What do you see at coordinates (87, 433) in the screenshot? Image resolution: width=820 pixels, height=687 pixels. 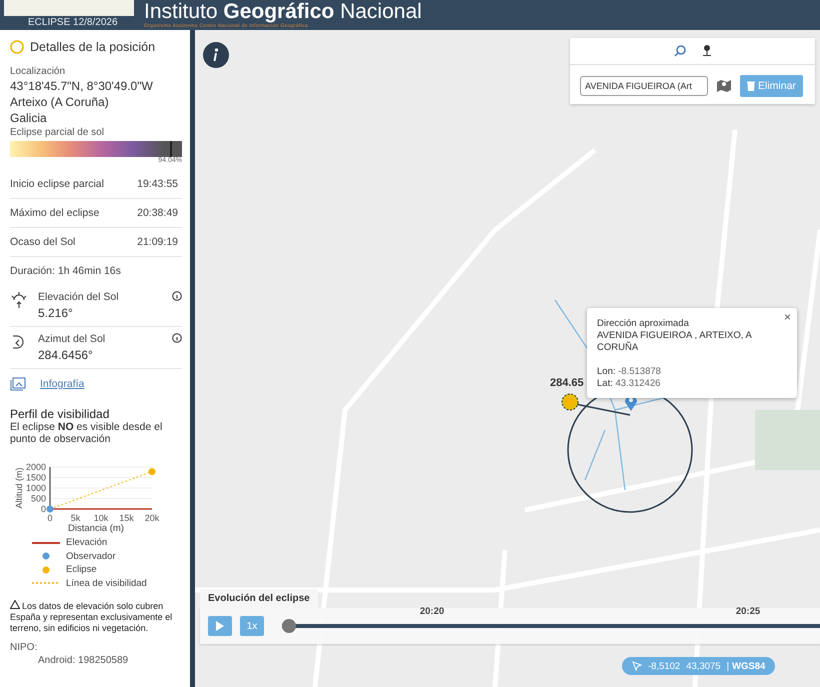 I see `profile-text: El eclipse NO es visible desde el punto de observación` at bounding box center [87, 433].